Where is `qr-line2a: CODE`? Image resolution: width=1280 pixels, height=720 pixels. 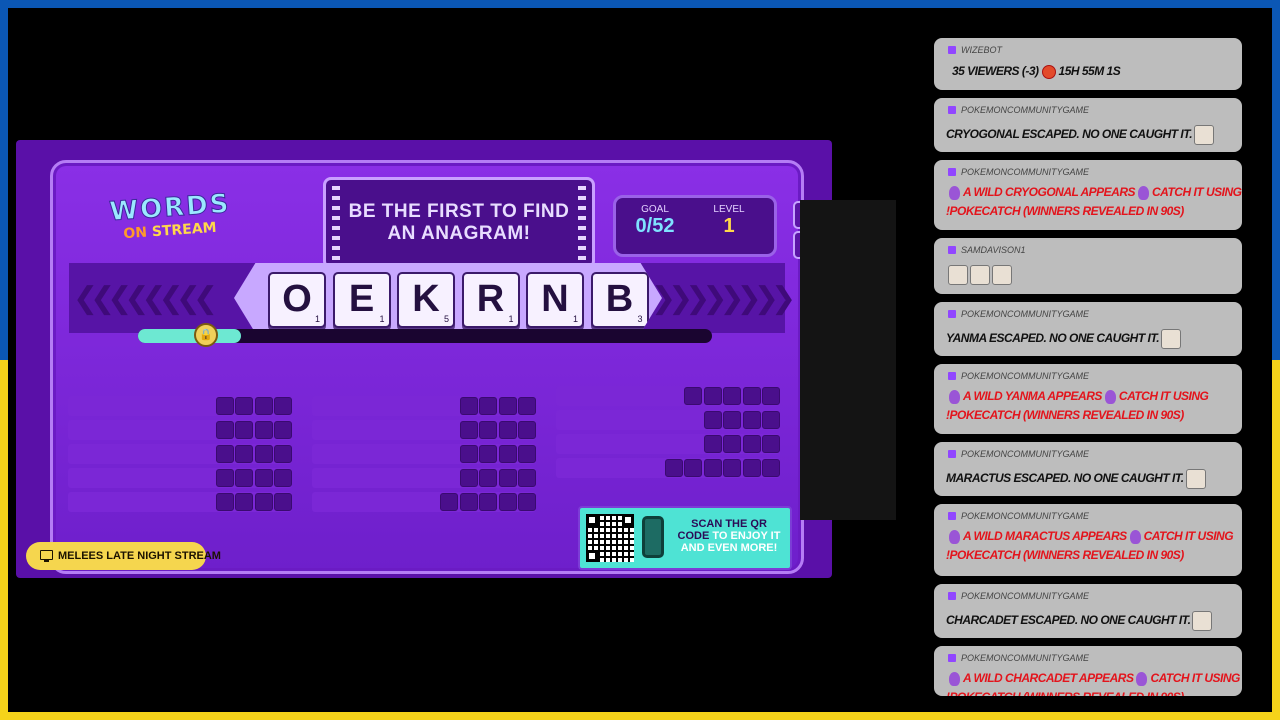
qr-line2a: CODE is located at coordinates (693, 536).